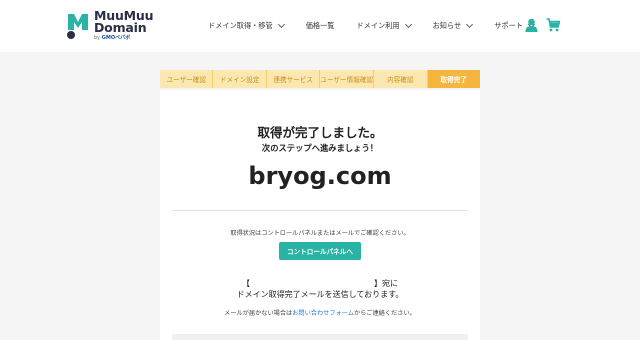  What do you see at coordinates (320, 251) in the screenshot?
I see `control-panel-button: コントロールパネルへ` at bounding box center [320, 251].